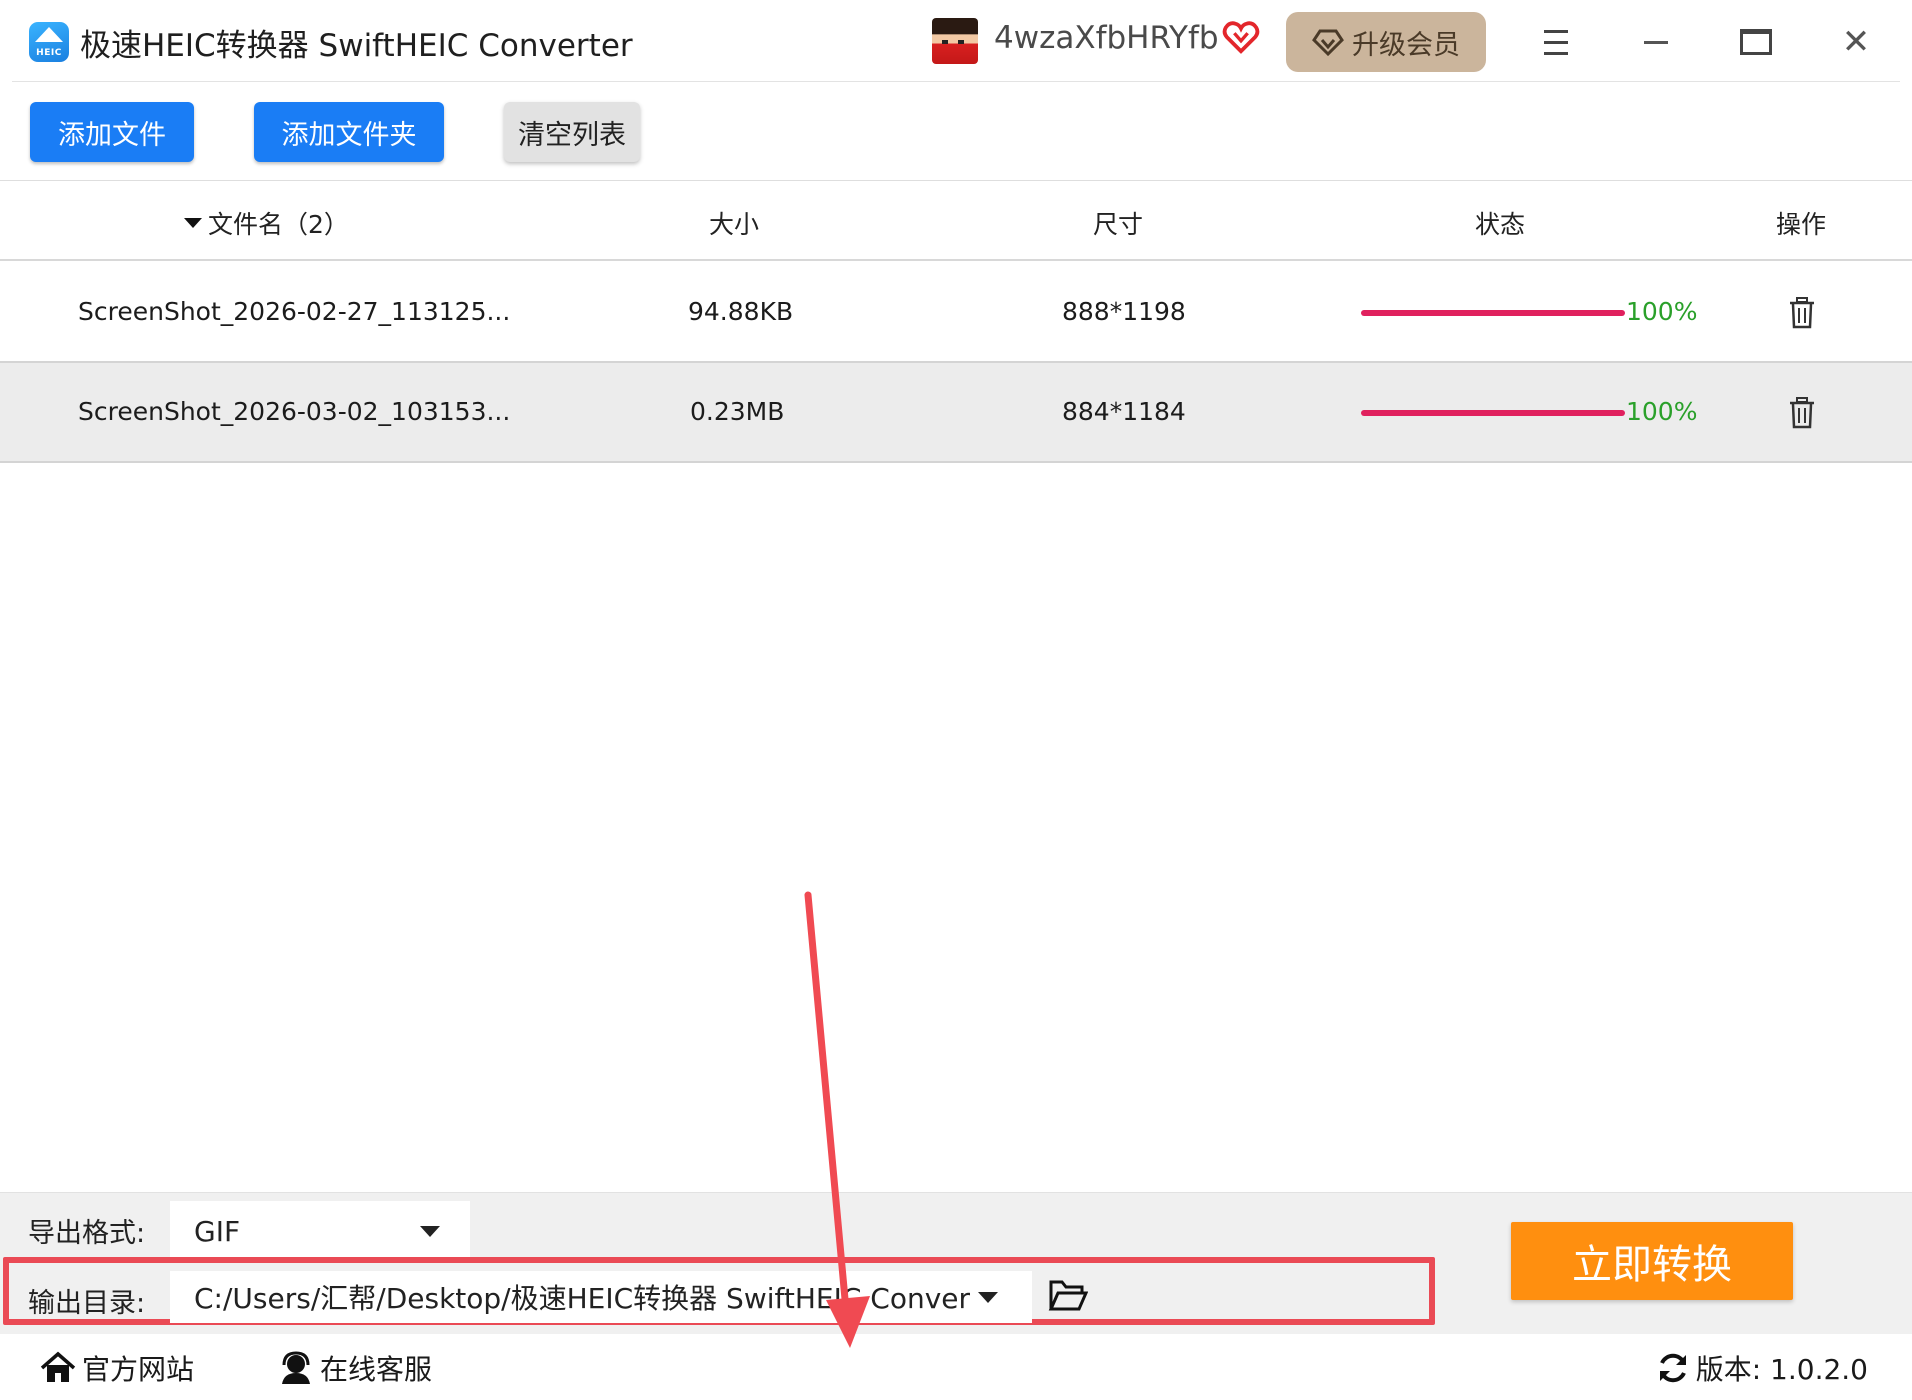  What do you see at coordinates (355, 1368) in the screenshot?
I see `online-support-link: 在线客服` at bounding box center [355, 1368].